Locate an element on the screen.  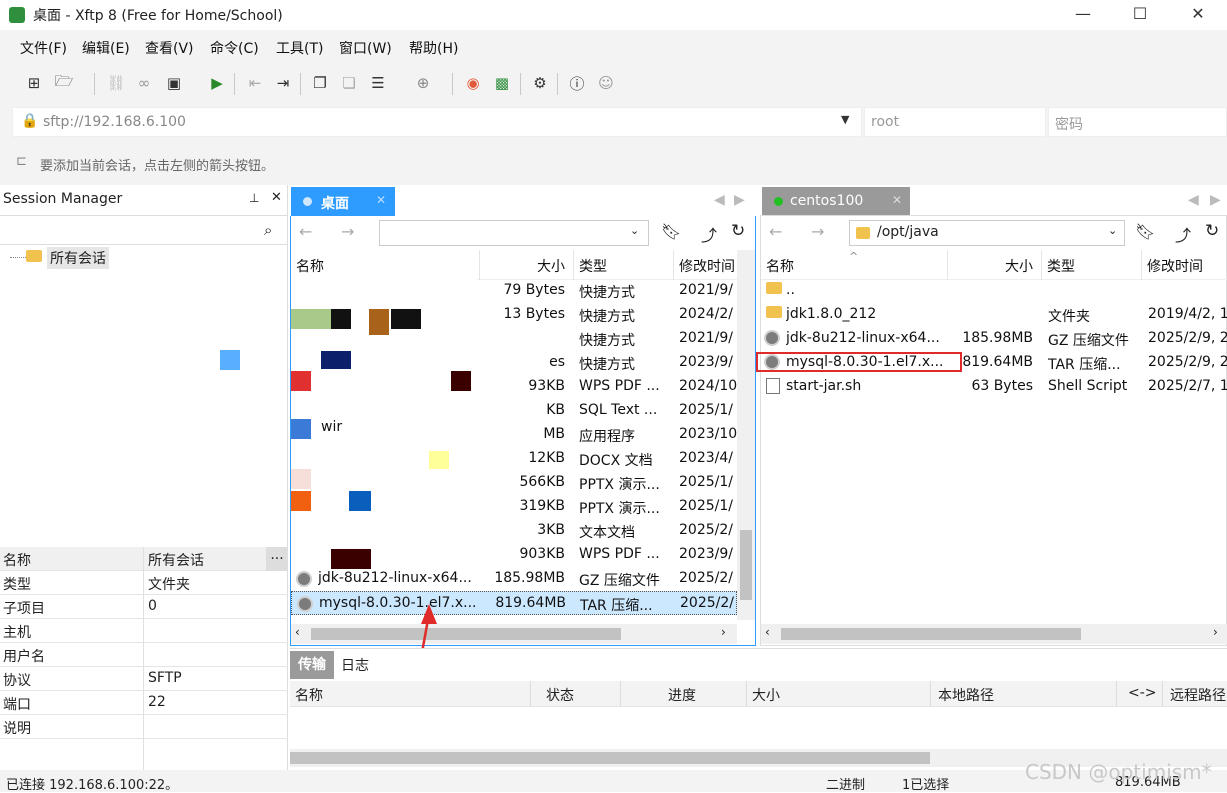
file-date: 2025/2/7, 1 is located at coordinates (1187, 386).